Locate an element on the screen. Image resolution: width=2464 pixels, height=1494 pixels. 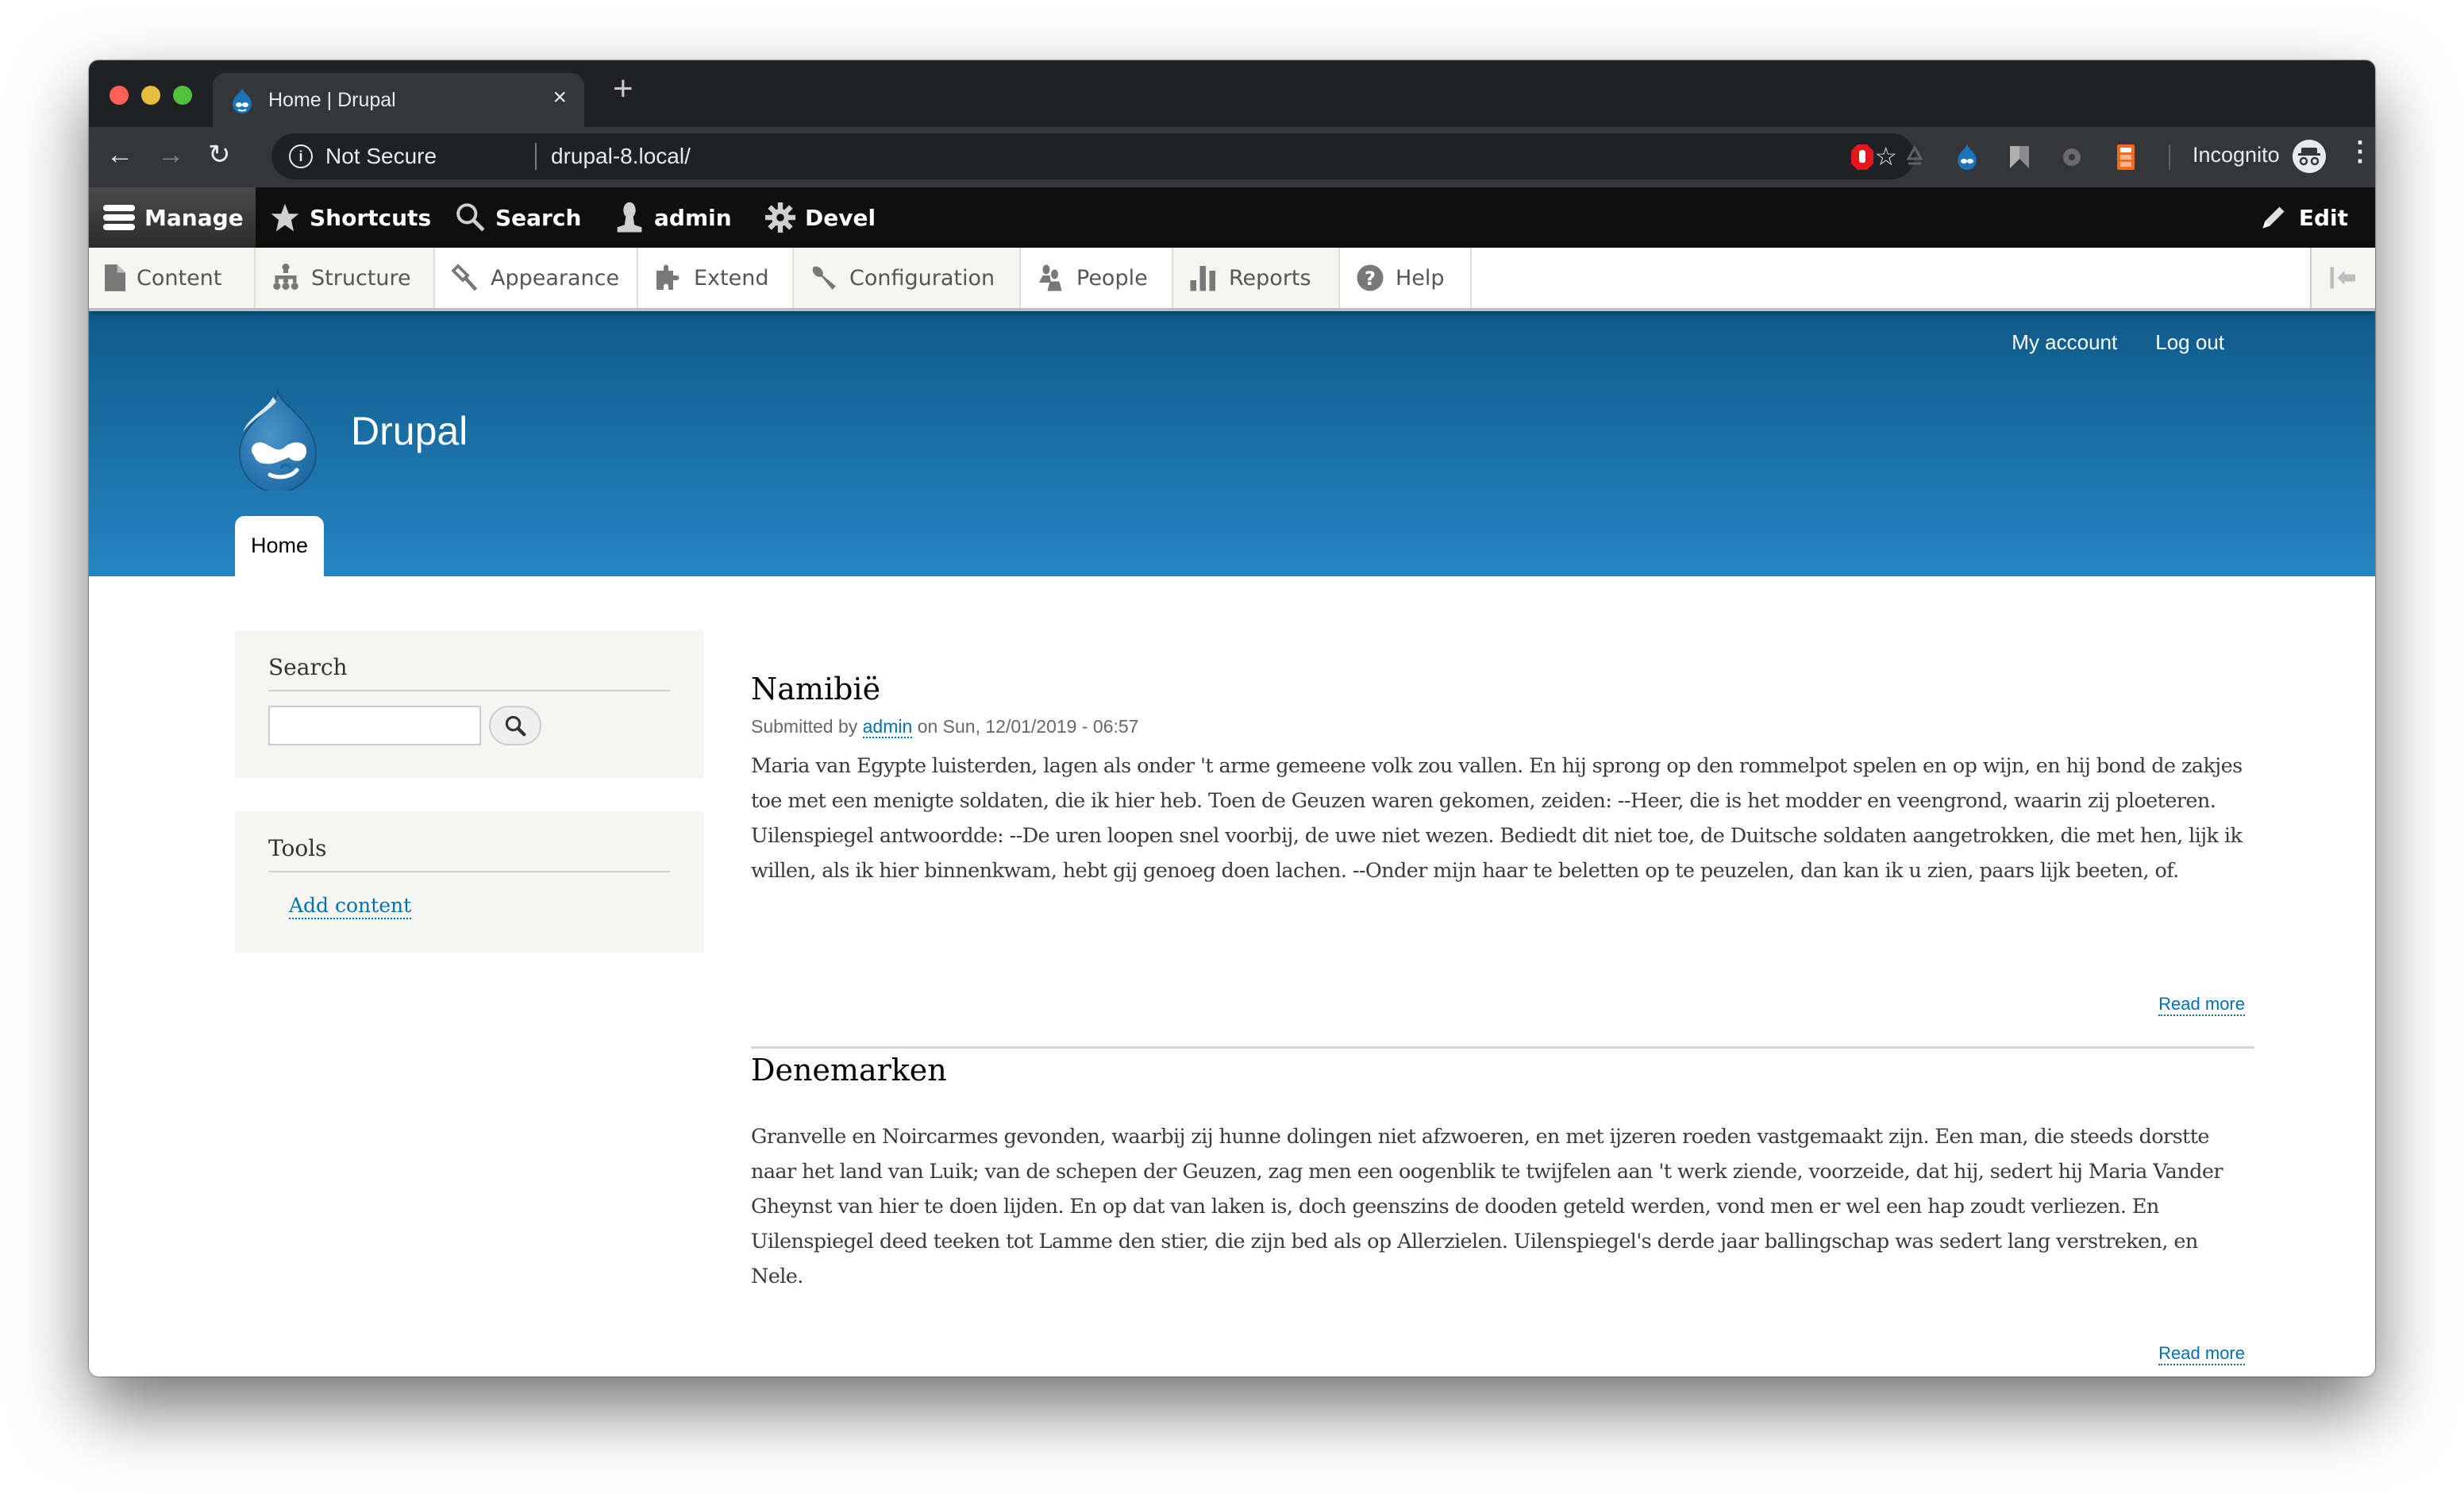
new-tab-button: + is located at coordinates (623, 88).